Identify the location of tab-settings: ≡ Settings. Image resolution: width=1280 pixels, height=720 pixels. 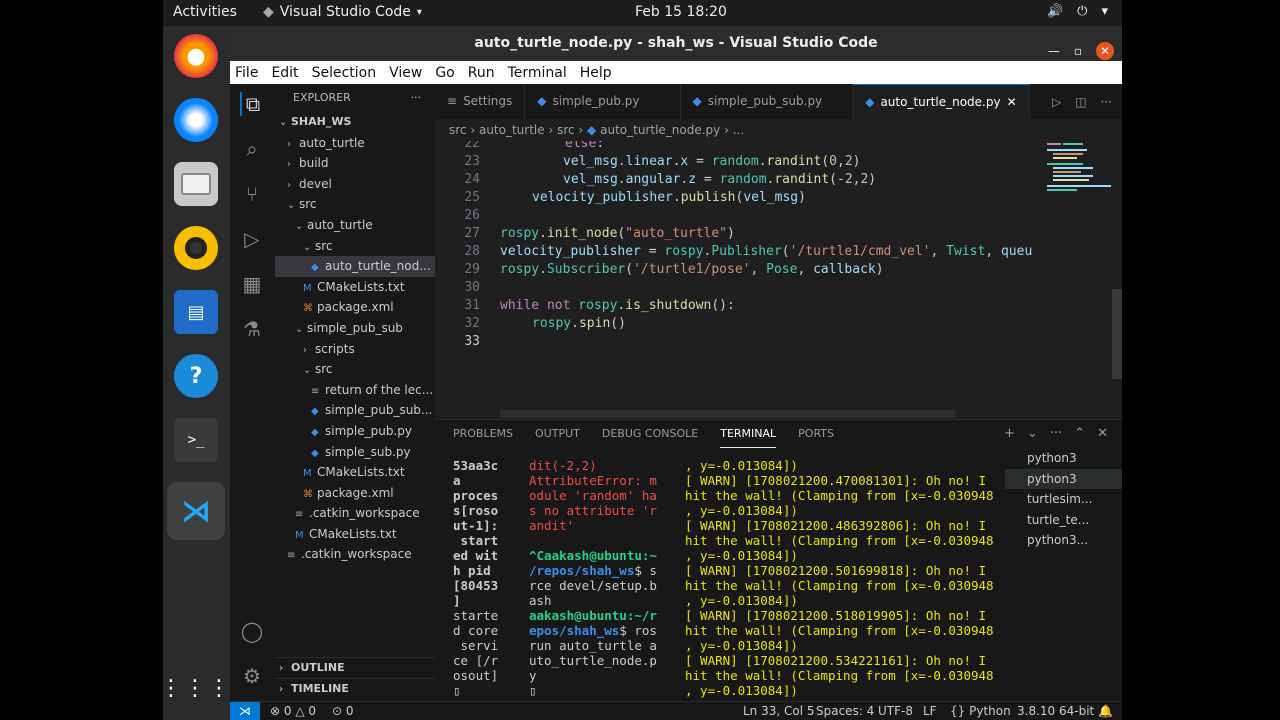
(480, 101).